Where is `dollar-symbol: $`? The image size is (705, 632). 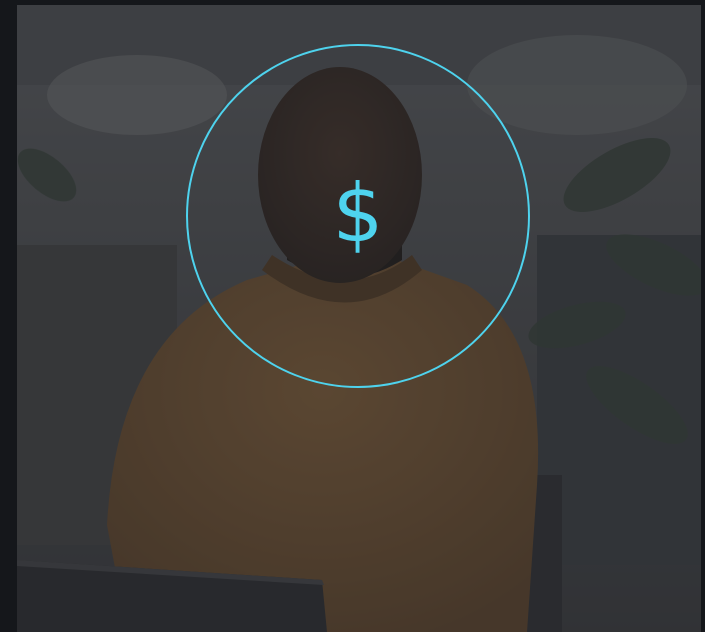 dollar-symbol: $ is located at coordinates (358, 213).